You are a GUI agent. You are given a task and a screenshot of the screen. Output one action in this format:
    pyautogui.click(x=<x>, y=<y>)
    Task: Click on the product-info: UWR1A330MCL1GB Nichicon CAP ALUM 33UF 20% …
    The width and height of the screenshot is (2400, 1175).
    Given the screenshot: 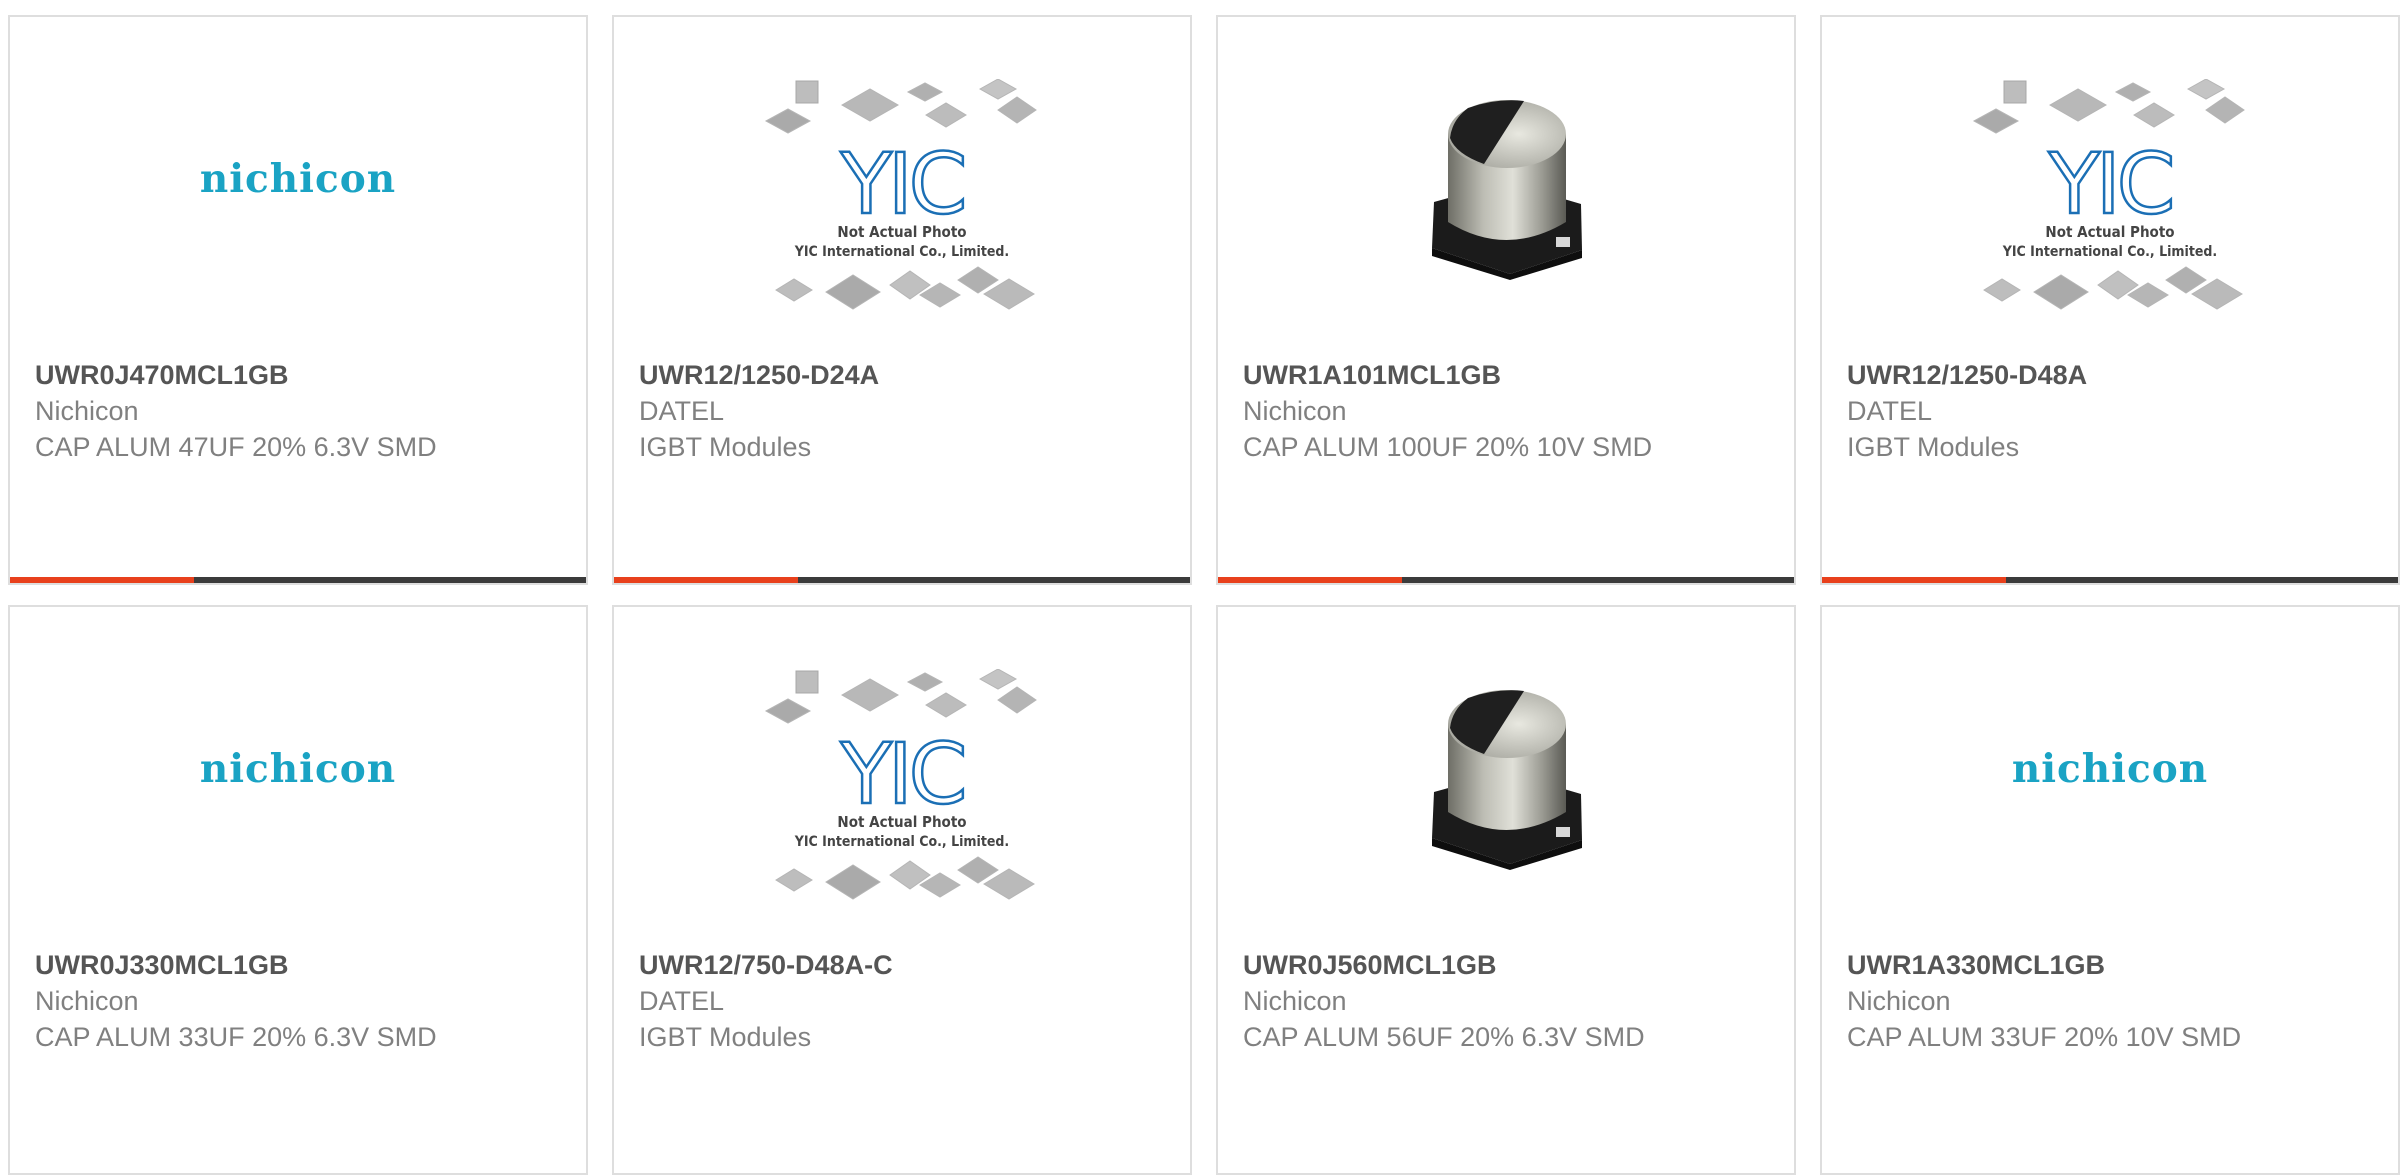 What is the action you would take?
    pyautogui.click(x=2110, y=1001)
    